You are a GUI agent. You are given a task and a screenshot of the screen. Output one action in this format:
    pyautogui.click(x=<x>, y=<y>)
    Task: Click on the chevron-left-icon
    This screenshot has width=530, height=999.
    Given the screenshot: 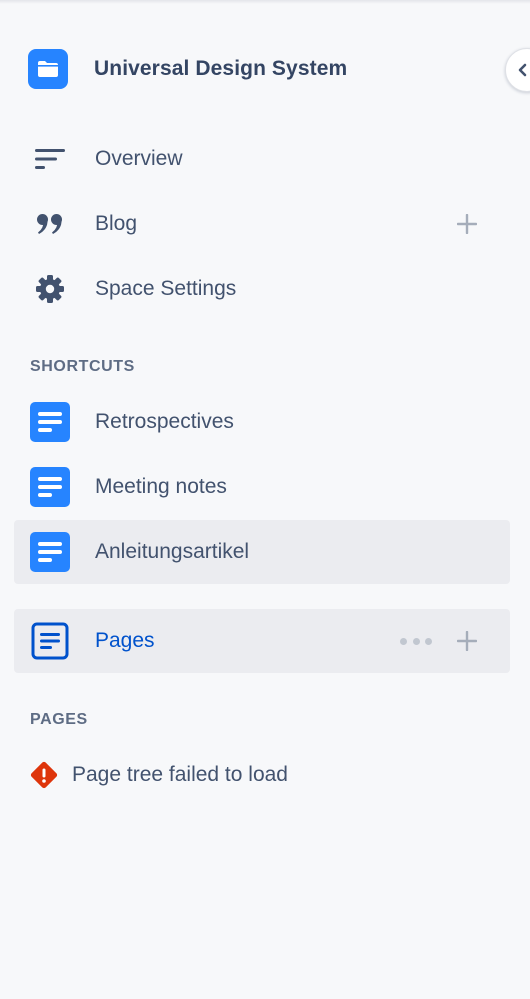 What is the action you would take?
    pyautogui.click(x=522, y=70)
    